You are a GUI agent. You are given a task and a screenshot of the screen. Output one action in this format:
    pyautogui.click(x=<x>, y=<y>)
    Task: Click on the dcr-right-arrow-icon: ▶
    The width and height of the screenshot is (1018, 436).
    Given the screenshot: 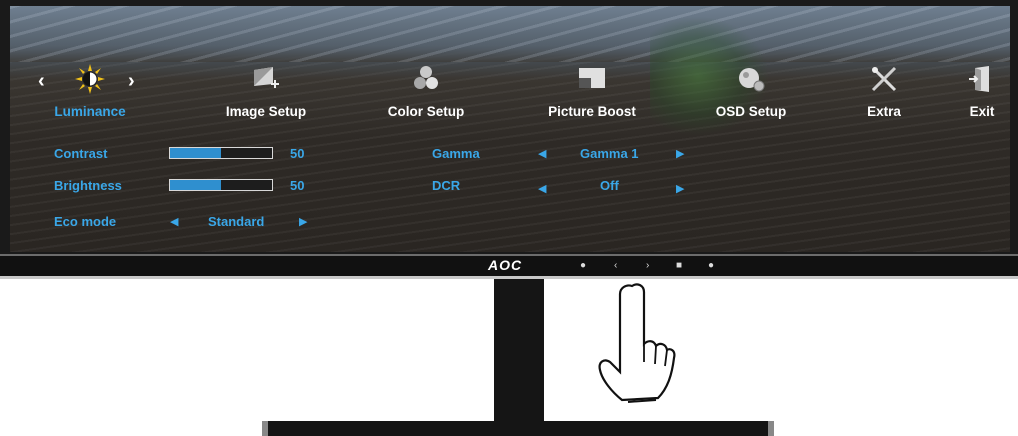 What is the action you would take?
    pyautogui.click(x=680, y=188)
    